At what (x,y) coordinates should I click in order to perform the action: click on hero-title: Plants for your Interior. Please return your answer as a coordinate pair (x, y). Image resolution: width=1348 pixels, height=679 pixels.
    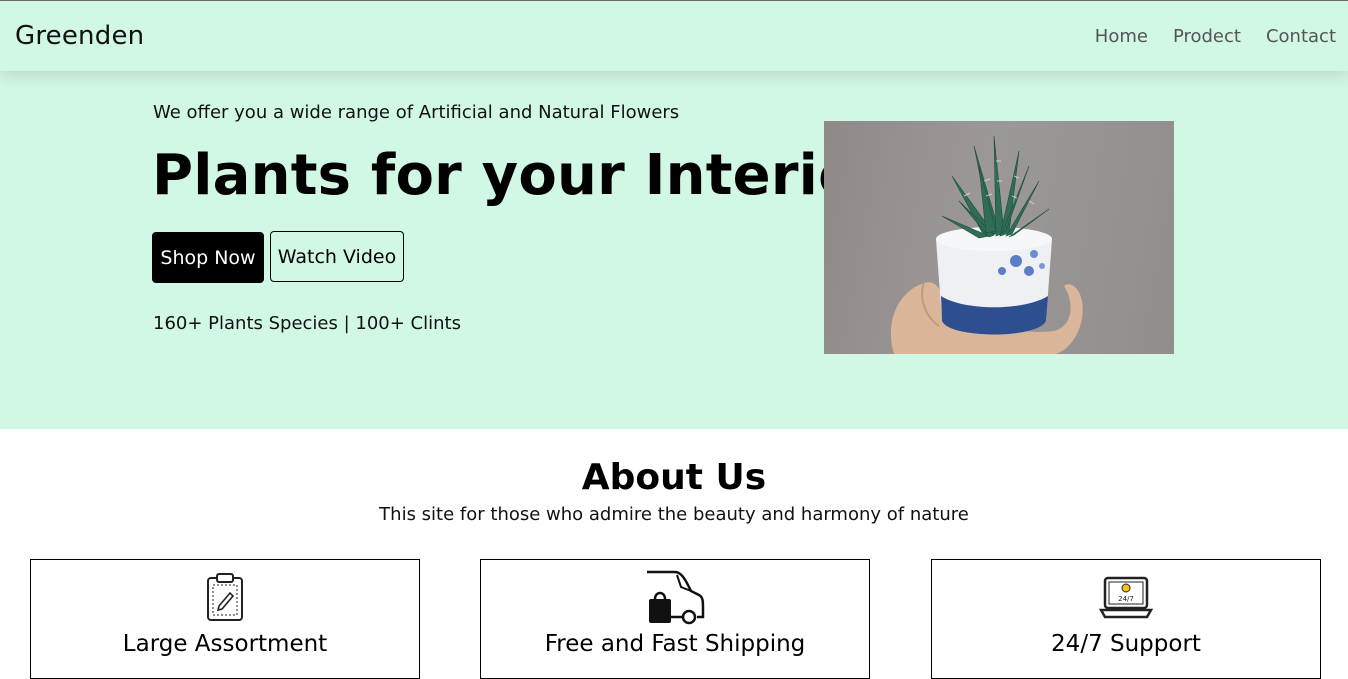
    Looking at the image, I should click on (518, 175).